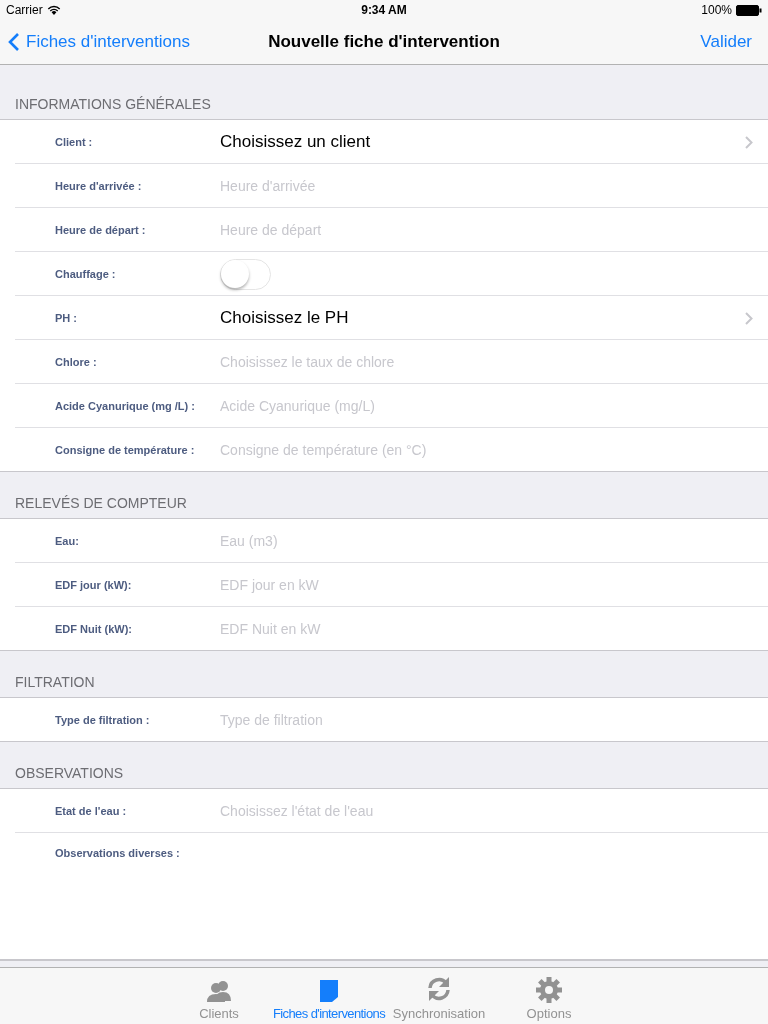 This screenshot has width=768, height=1024. What do you see at coordinates (117, 853) in the screenshot?
I see `field-label: Observations diverses :` at bounding box center [117, 853].